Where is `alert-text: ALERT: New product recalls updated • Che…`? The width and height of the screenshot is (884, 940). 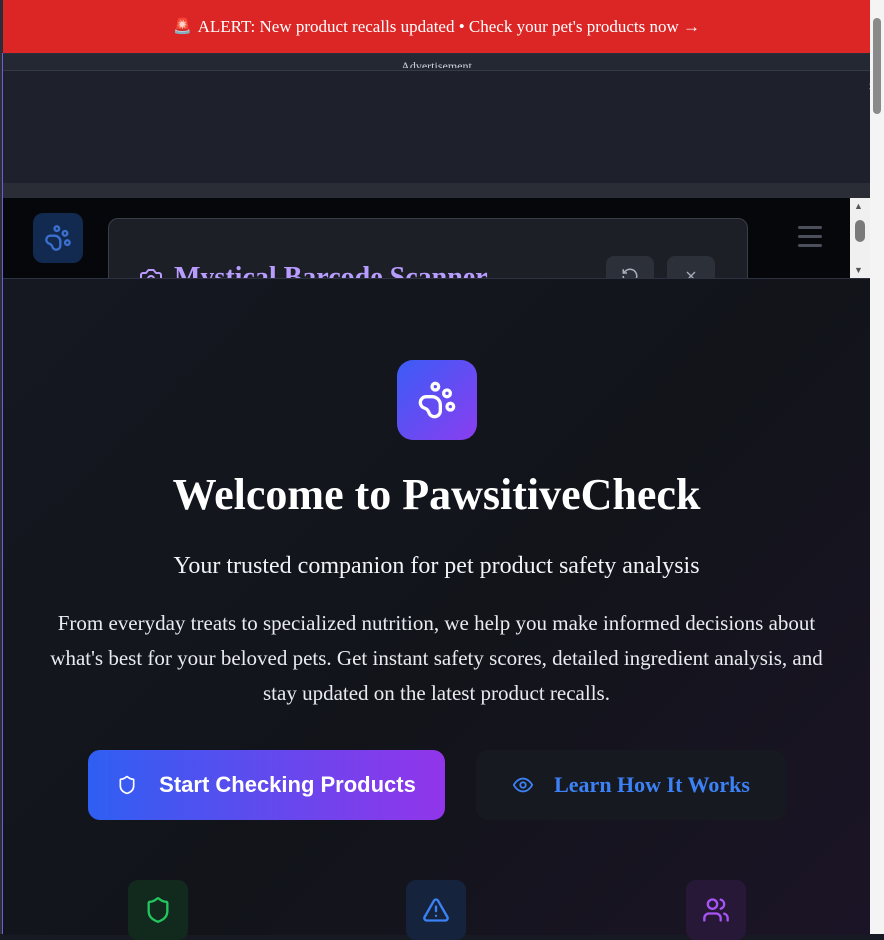
alert-text: ALERT: New product recalls updated • Che… is located at coordinates (449, 26).